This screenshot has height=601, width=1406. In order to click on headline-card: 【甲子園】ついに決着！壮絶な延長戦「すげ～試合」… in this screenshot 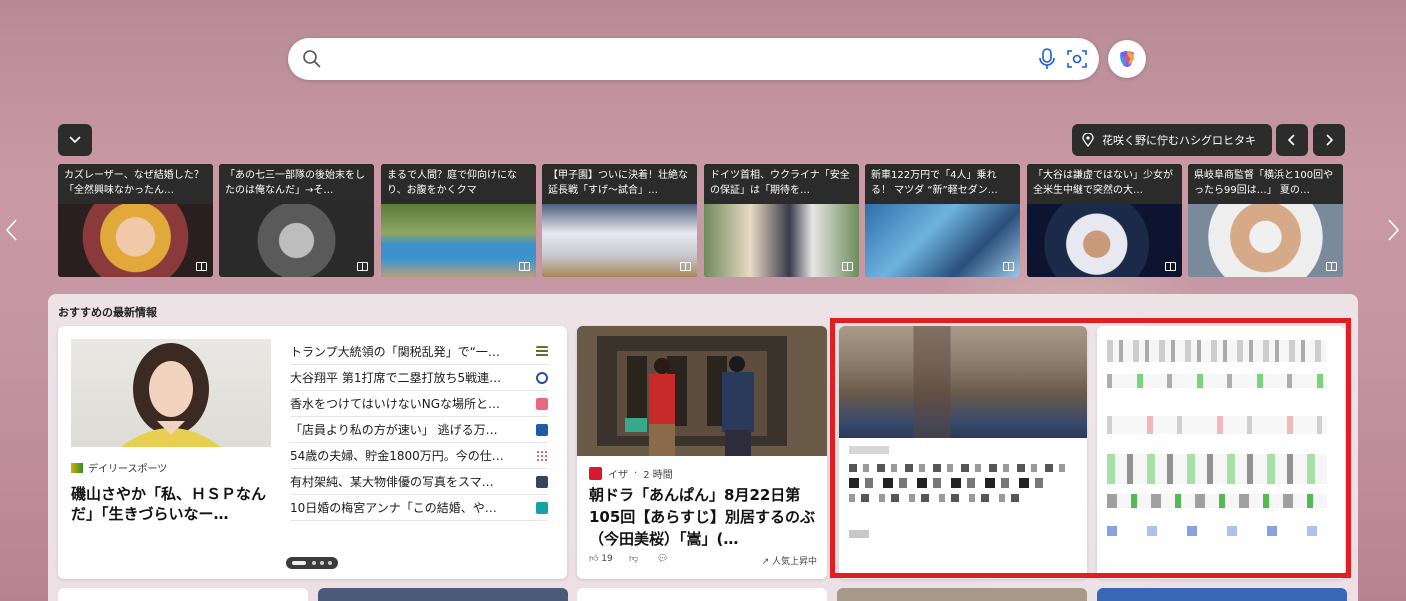, I will do `click(619, 220)`.